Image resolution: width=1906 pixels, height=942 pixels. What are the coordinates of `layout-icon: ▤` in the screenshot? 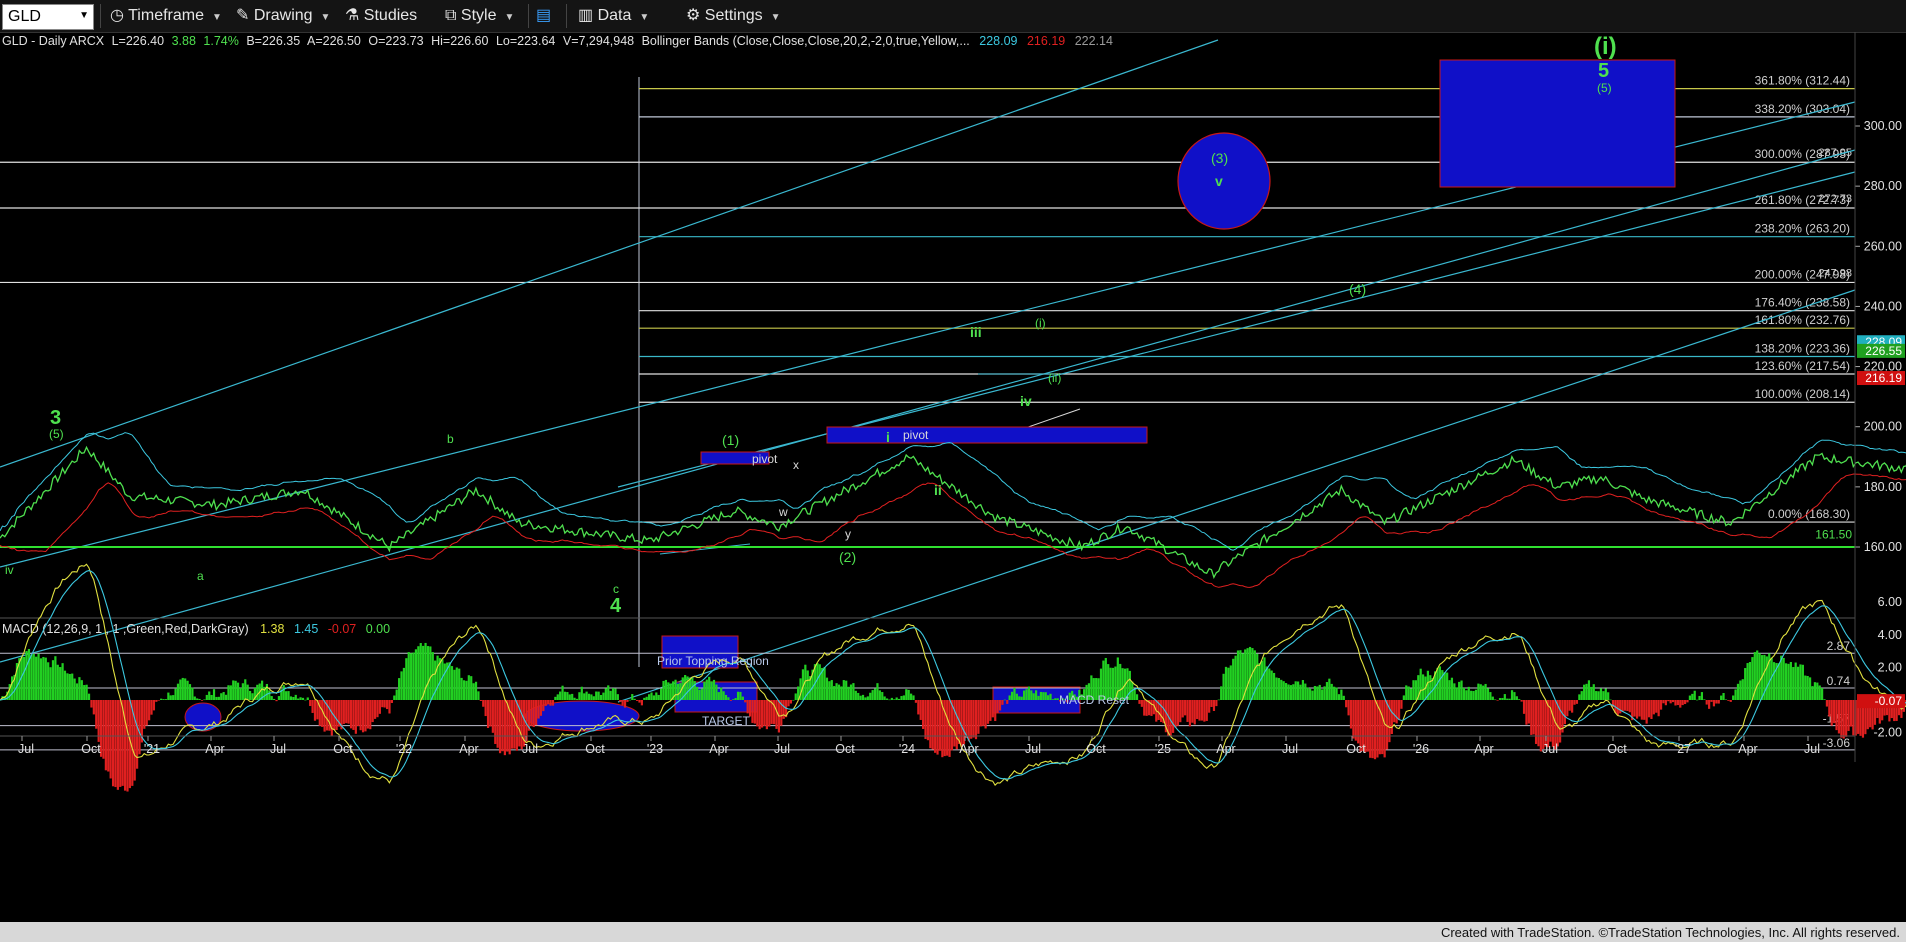 It's located at (543, 16).